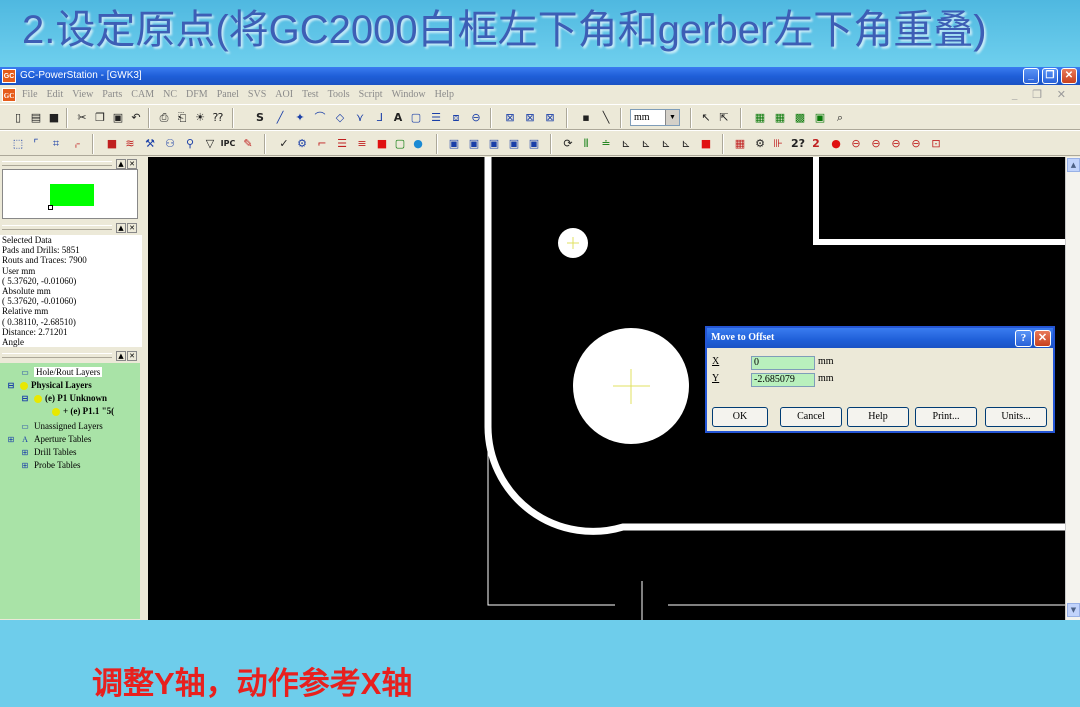 Image resolution: width=1080 pixels, height=707 pixels. Describe the element at coordinates (1072, 388) in the screenshot. I see `vertical-scrollbar: ▲ ▼` at that location.